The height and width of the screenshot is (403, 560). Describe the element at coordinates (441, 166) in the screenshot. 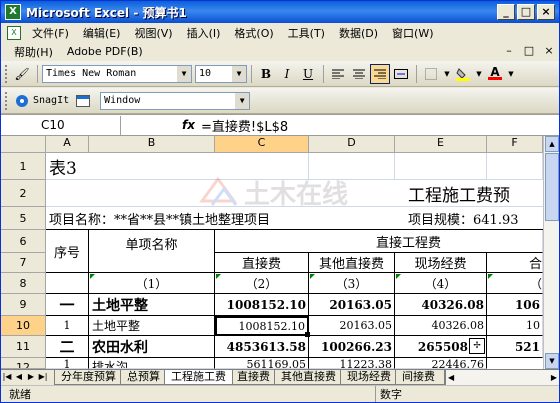

I see `cell-e1` at that location.